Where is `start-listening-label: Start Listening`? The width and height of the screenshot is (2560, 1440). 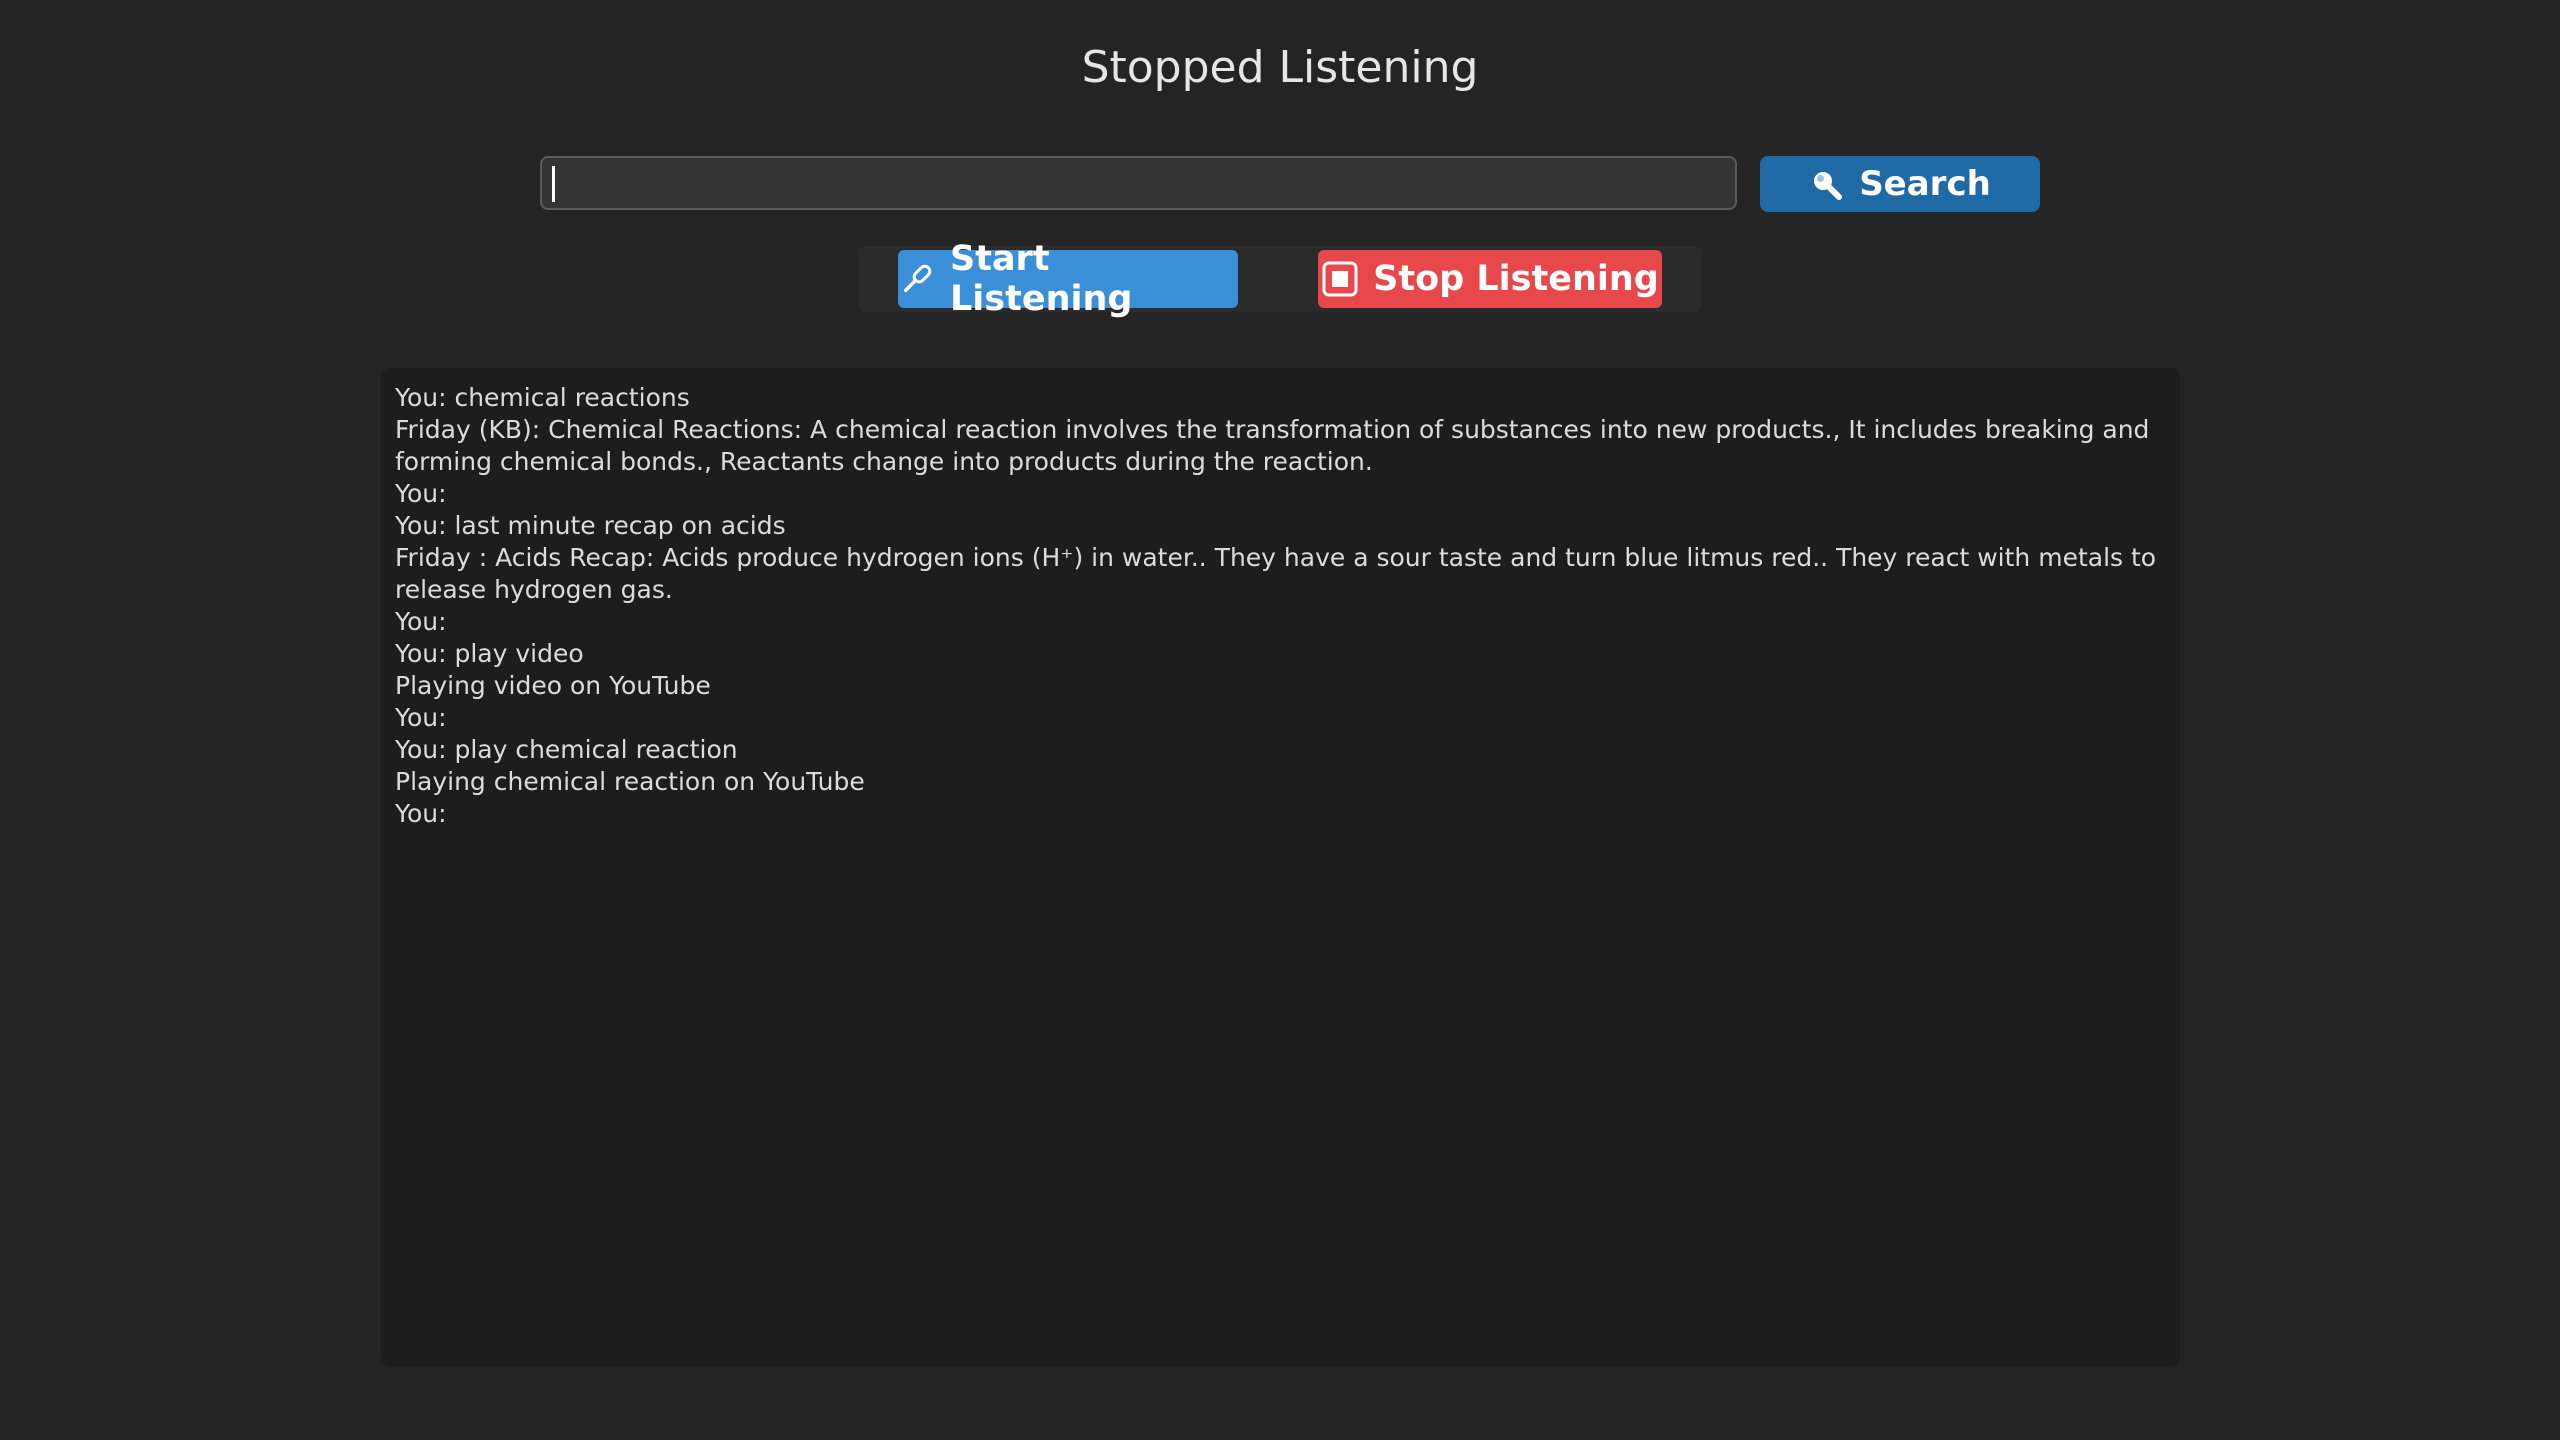 start-listening-label: Start Listening is located at coordinates (1041, 279).